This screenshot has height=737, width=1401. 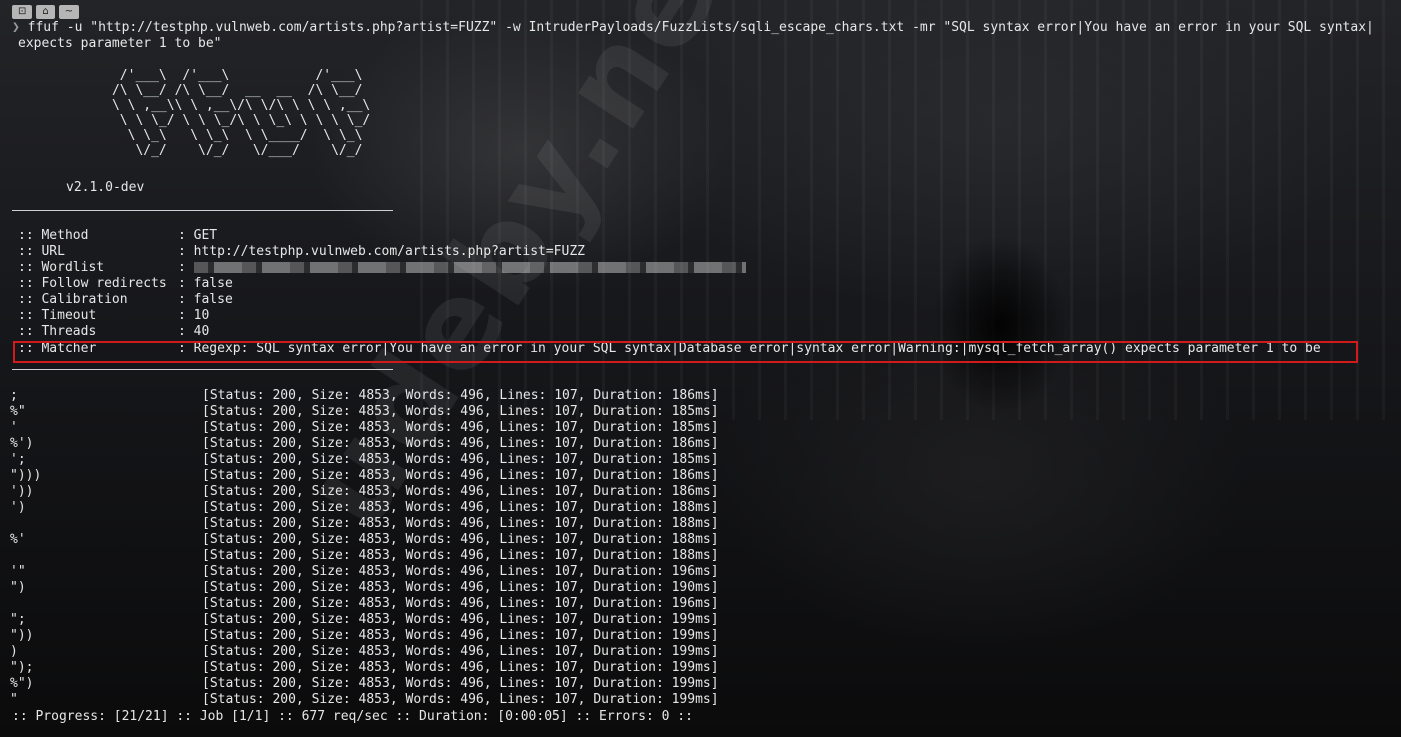 What do you see at coordinates (18, 539) in the screenshot?
I see `result-payload: %'` at bounding box center [18, 539].